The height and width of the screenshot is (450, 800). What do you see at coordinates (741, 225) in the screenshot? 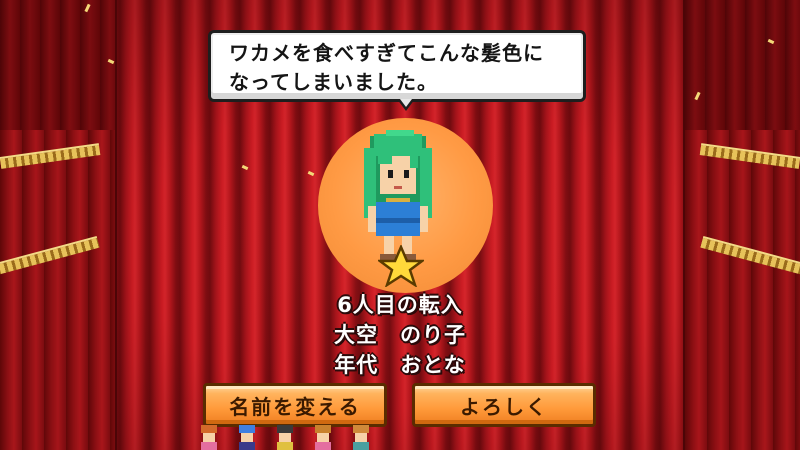
I see `right-side-curtain` at bounding box center [741, 225].